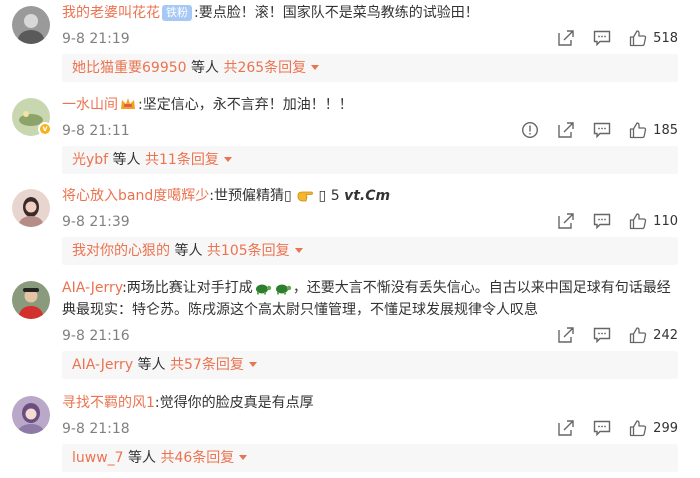 The height and width of the screenshot is (478, 700). What do you see at coordinates (665, 428) in the screenshot?
I see `like-count: 299` at bounding box center [665, 428].